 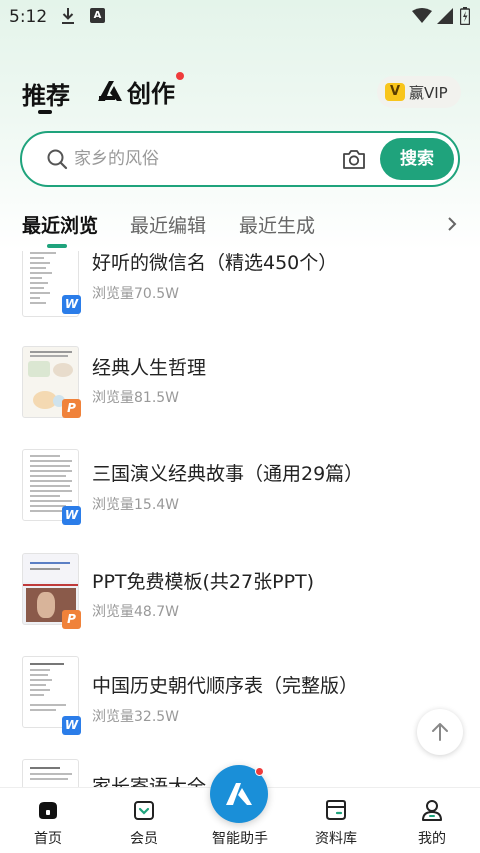 I want to click on document-title: 经典人生哲理, so click(x=149, y=368).